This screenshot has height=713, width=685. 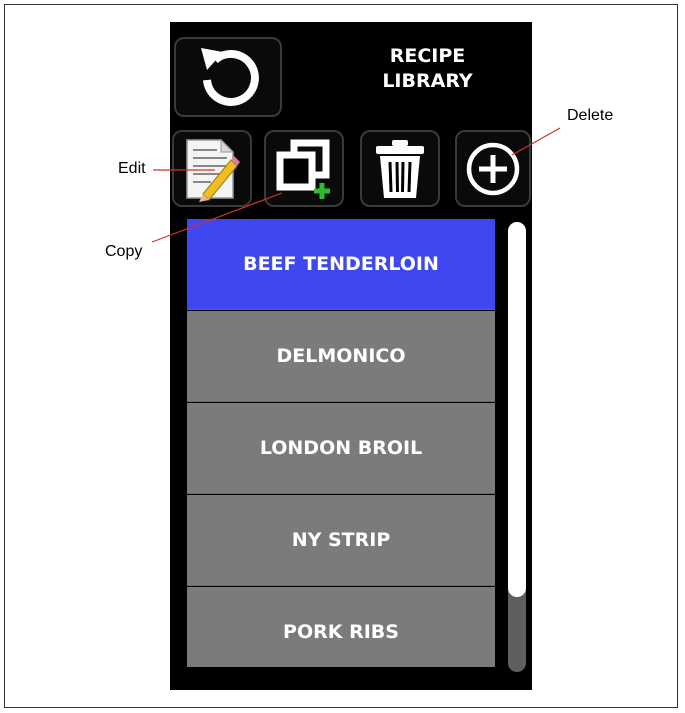 What do you see at coordinates (536, 141) in the screenshot?
I see `delete-callout-line` at bounding box center [536, 141].